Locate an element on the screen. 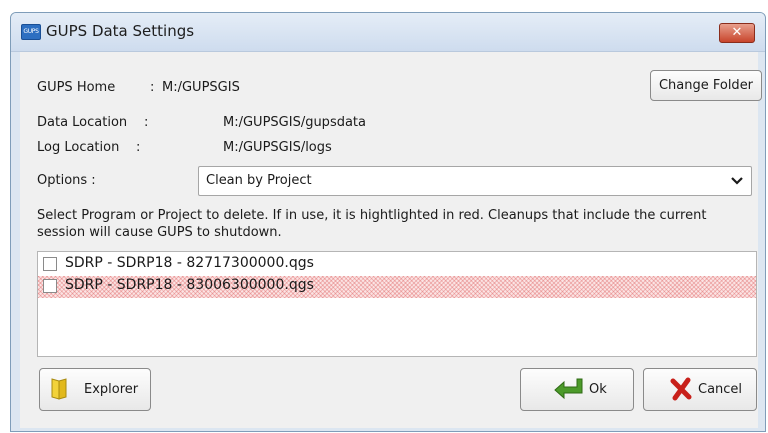  ok-label: Ok is located at coordinates (598, 389).